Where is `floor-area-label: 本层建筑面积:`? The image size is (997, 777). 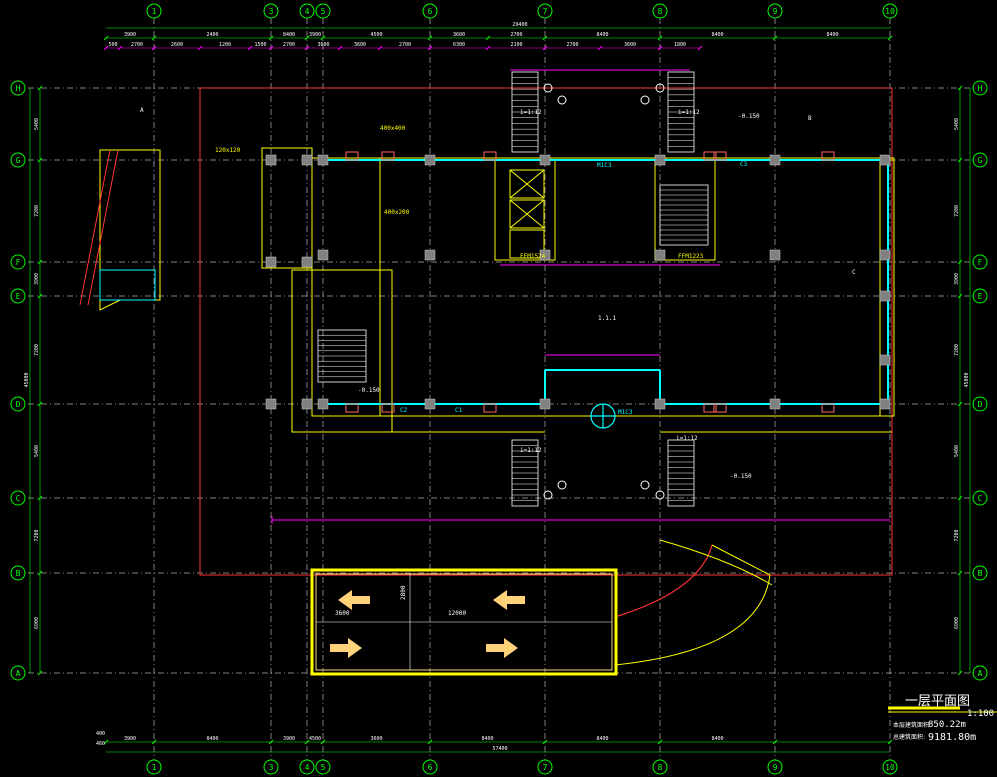 floor-area-label: 本层建筑面积: is located at coordinates (912, 725).